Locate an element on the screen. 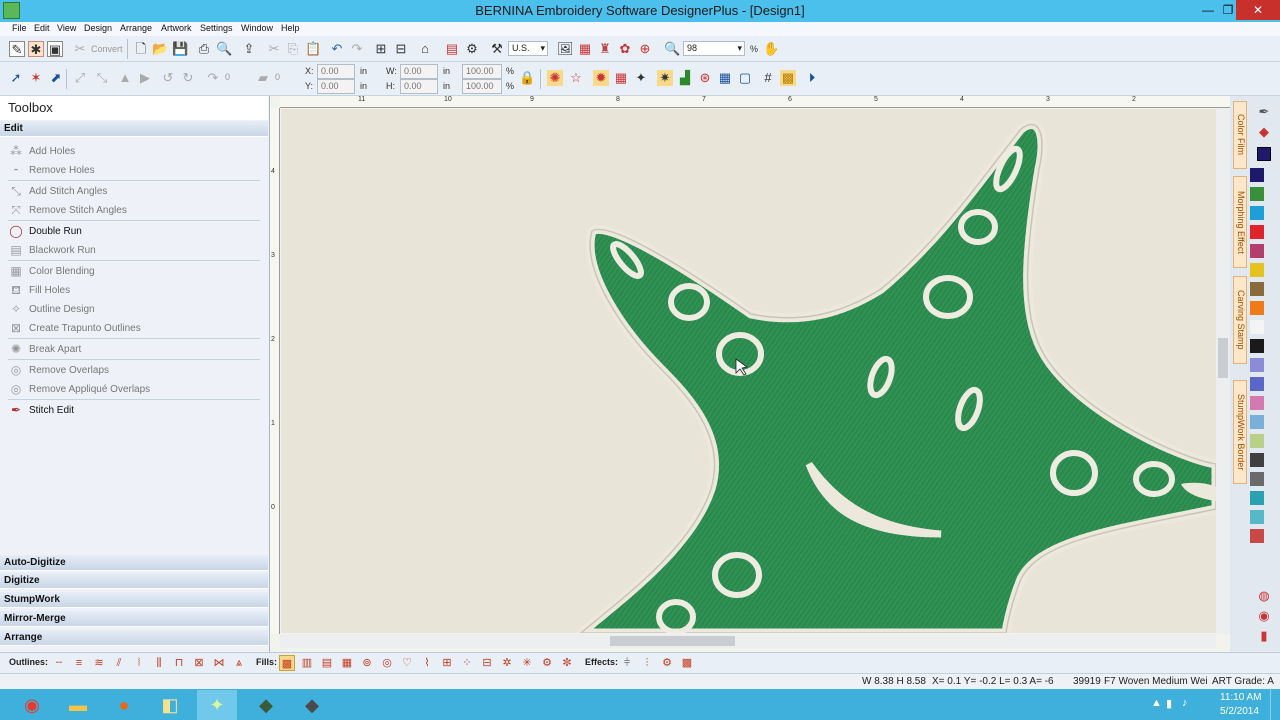 The width and height of the screenshot is (1280, 720). magic-wand-icon: ✦ is located at coordinates (641, 78).